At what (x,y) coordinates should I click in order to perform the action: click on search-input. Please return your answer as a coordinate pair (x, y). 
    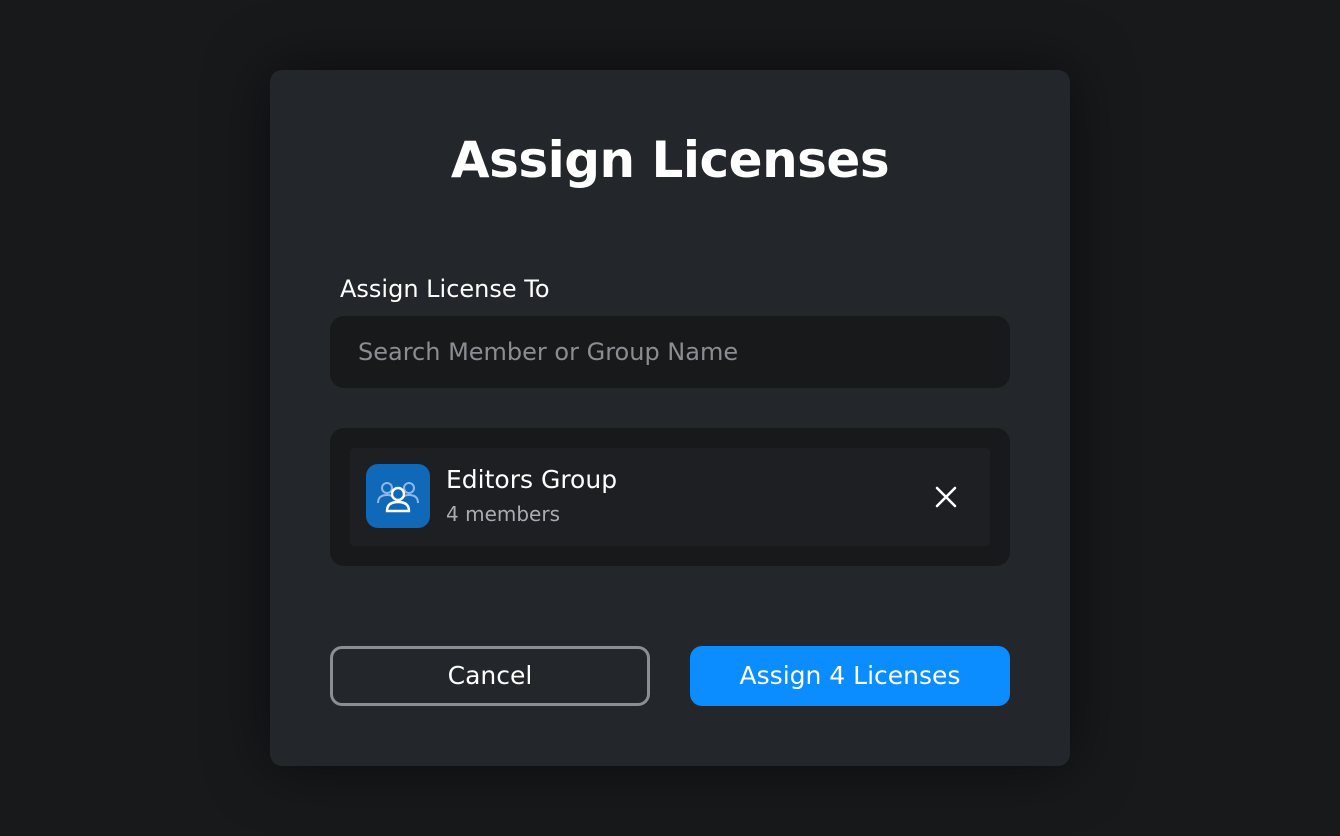
    Looking at the image, I should click on (670, 352).